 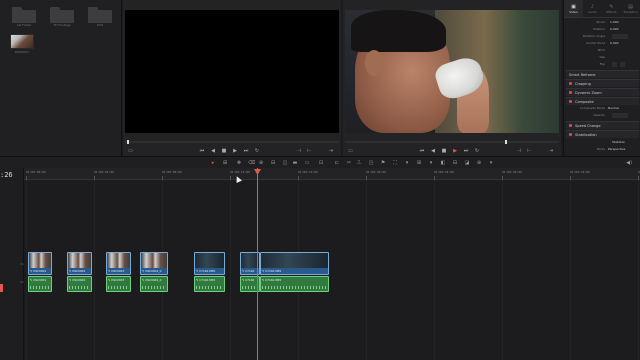 What do you see at coordinates (383, 163) in the screenshot?
I see `toolbar-tool-icon: ⚑` at bounding box center [383, 163].